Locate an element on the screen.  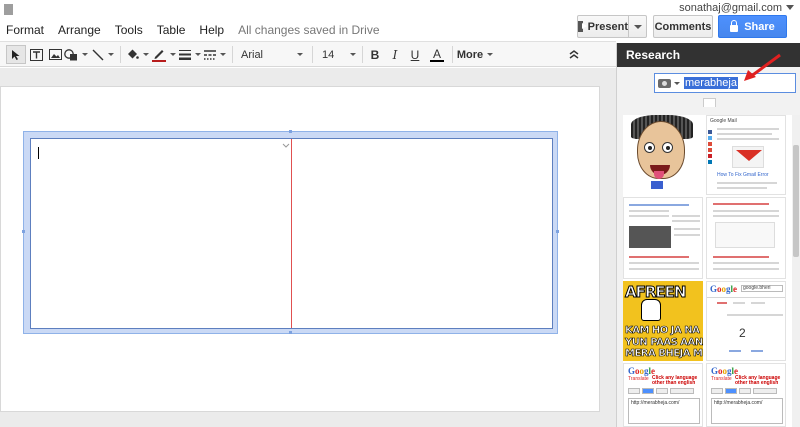
share-button: Share is located at coordinates (752, 26).